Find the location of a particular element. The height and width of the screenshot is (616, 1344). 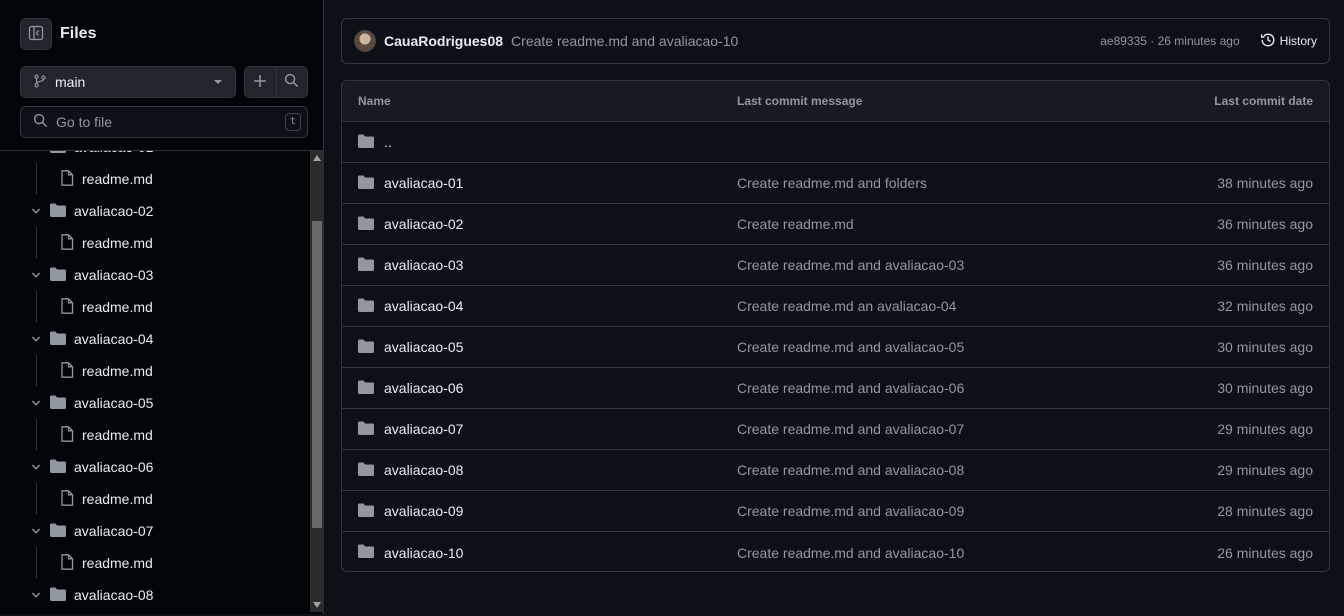

folder-link: avaliacao-02 is located at coordinates (423, 224).